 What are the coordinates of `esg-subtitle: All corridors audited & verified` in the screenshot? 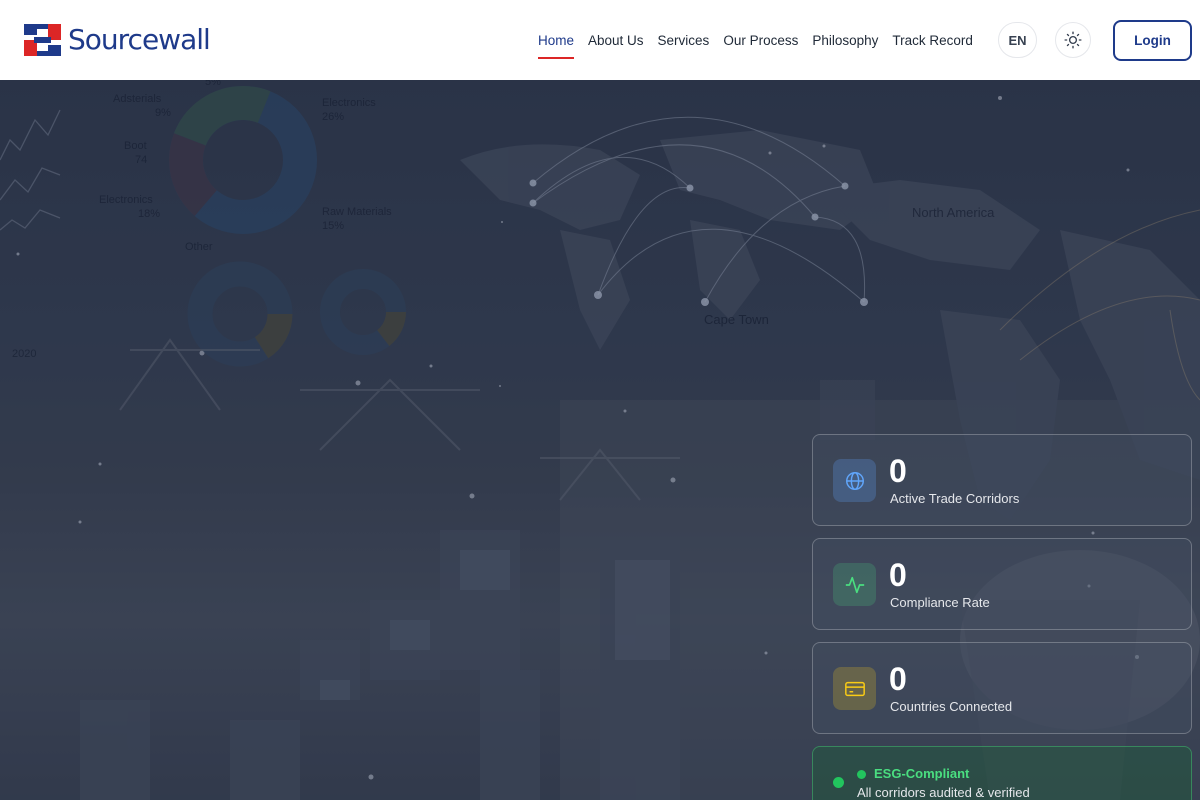 It's located at (943, 792).